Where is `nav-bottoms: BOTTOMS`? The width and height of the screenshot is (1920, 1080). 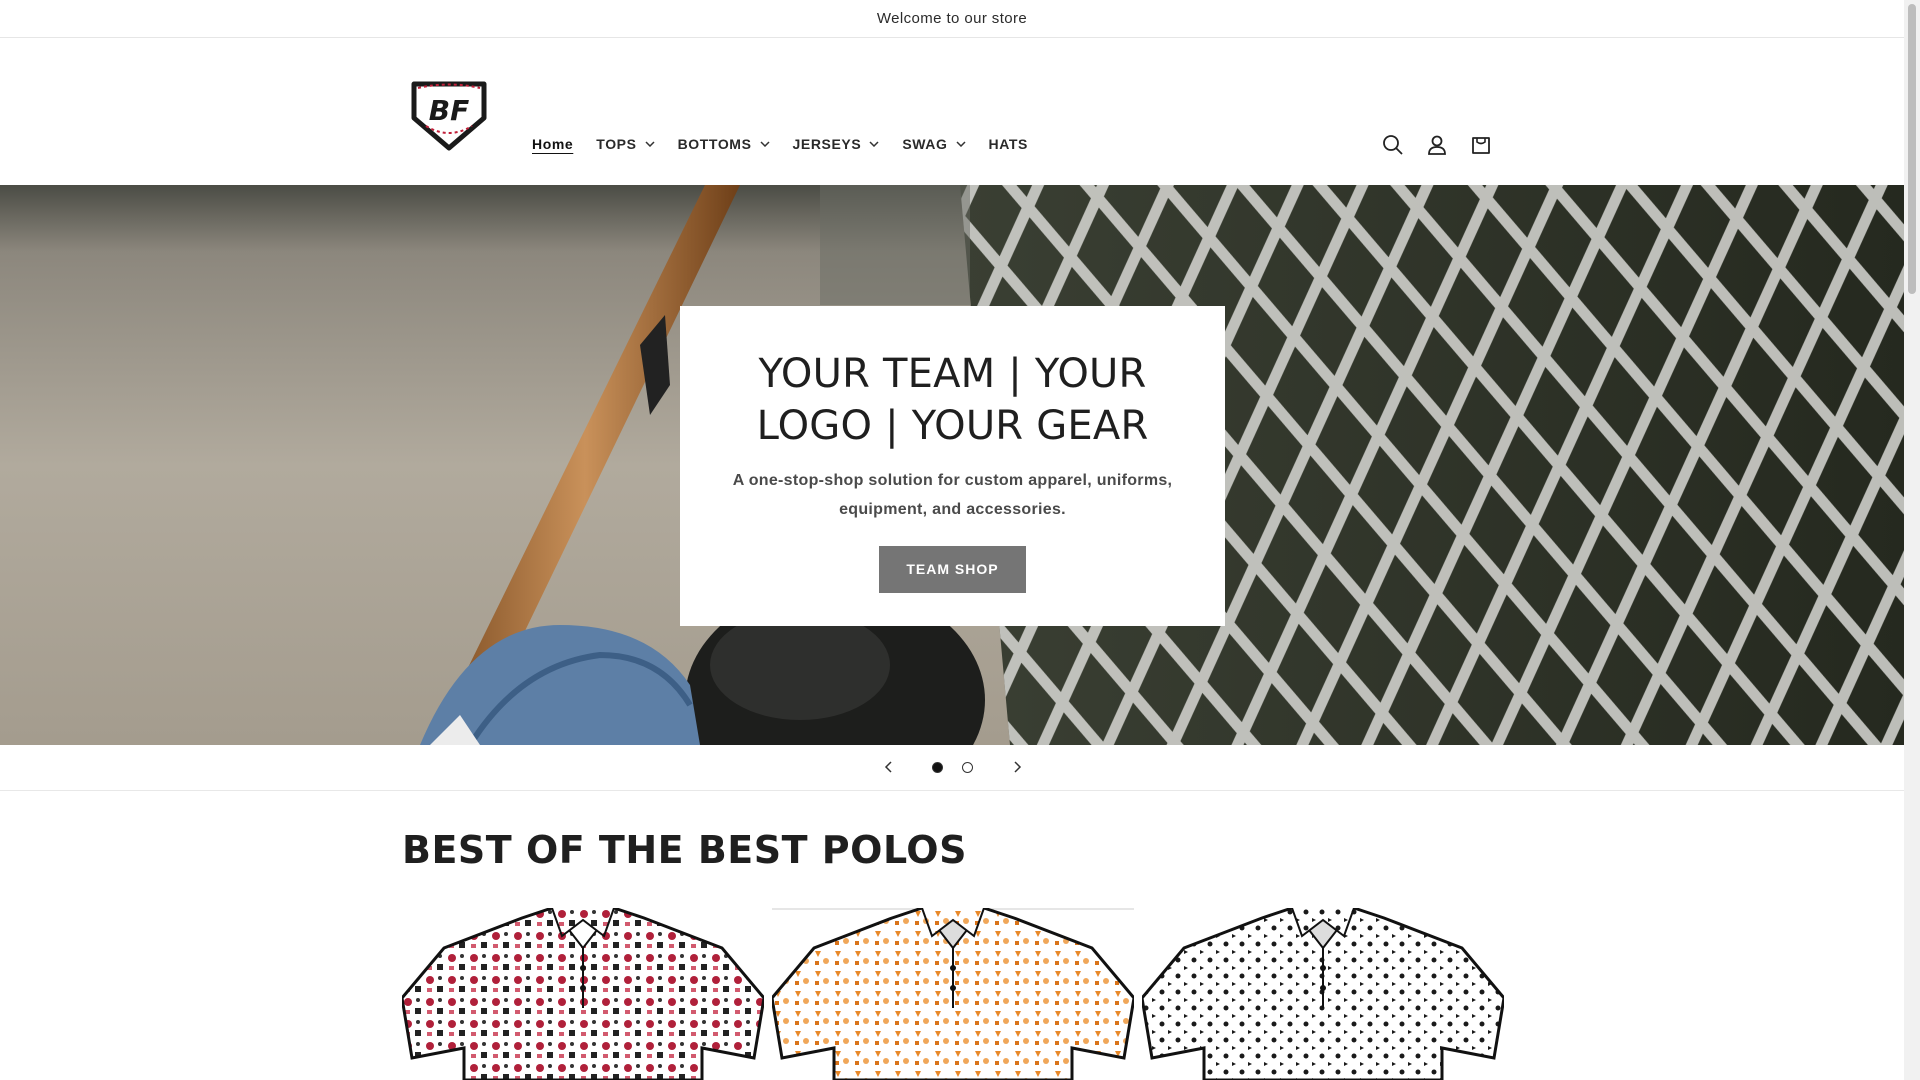
nav-bottoms: BOTTOMS is located at coordinates (724, 144).